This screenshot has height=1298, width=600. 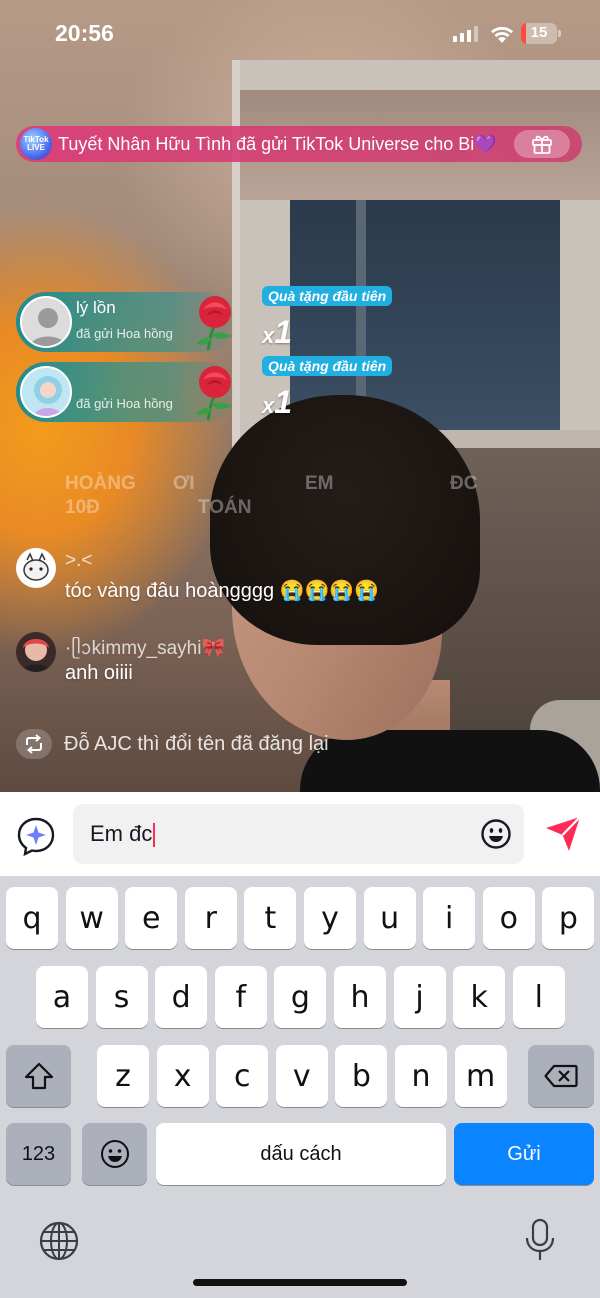 I want to click on gift-combo-row: đã gửi Hoa hồng Quà tặng đầu tiên x1, so click(x=226, y=389).